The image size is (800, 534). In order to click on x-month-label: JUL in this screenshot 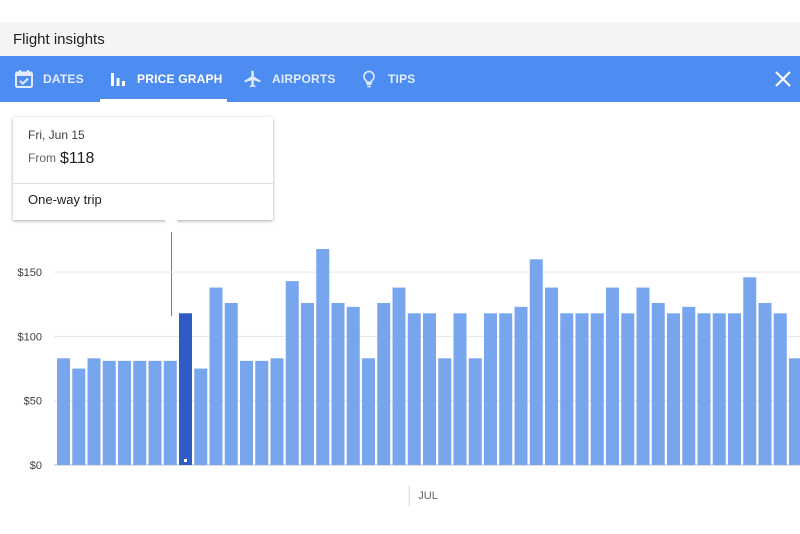, I will do `click(428, 496)`.